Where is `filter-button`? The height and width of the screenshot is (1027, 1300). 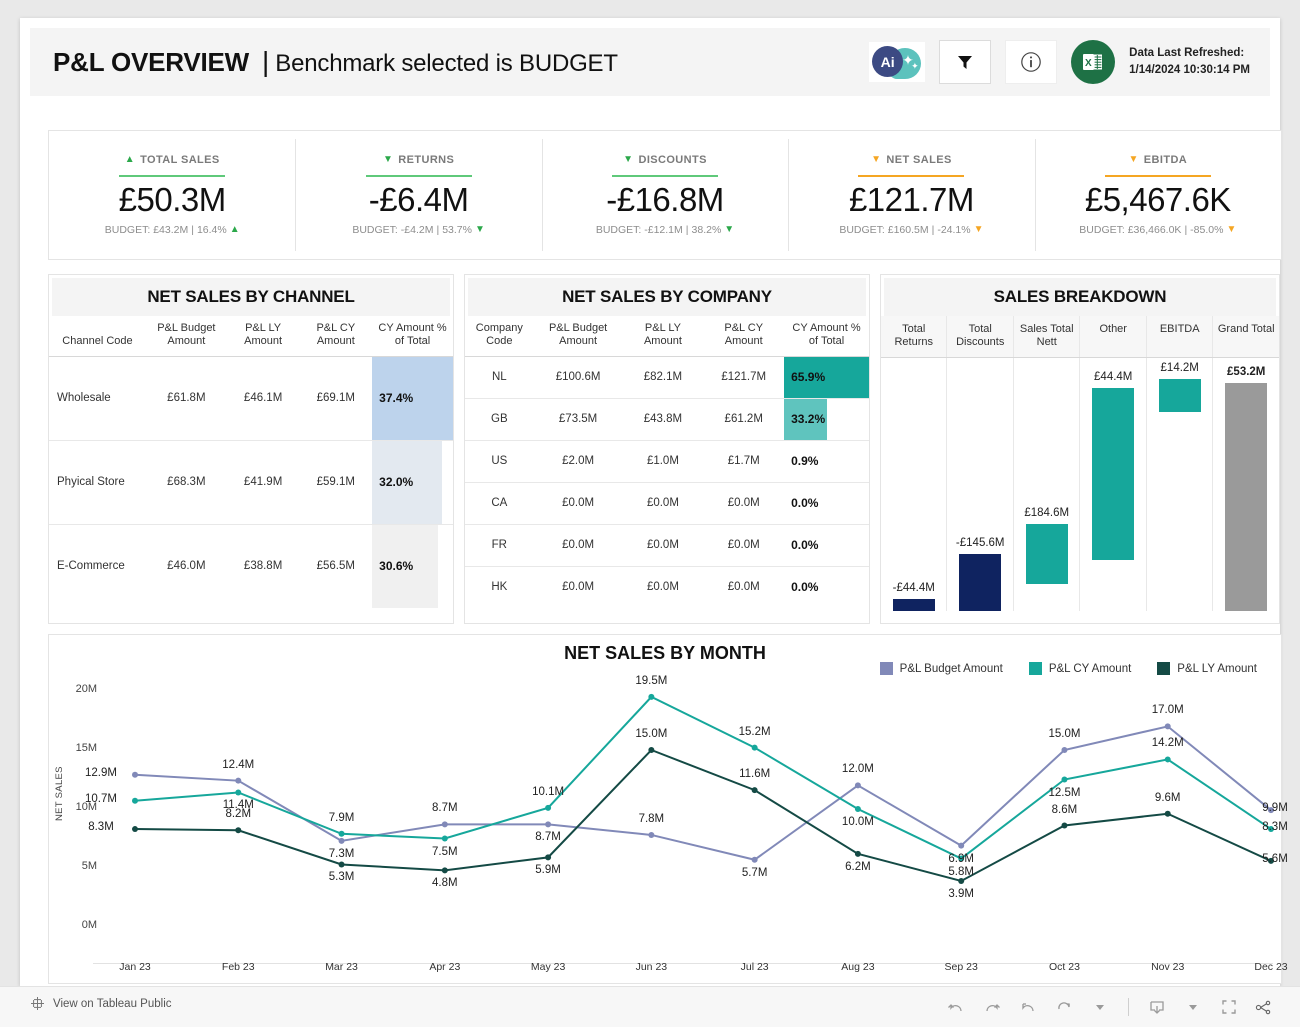 filter-button is located at coordinates (965, 62).